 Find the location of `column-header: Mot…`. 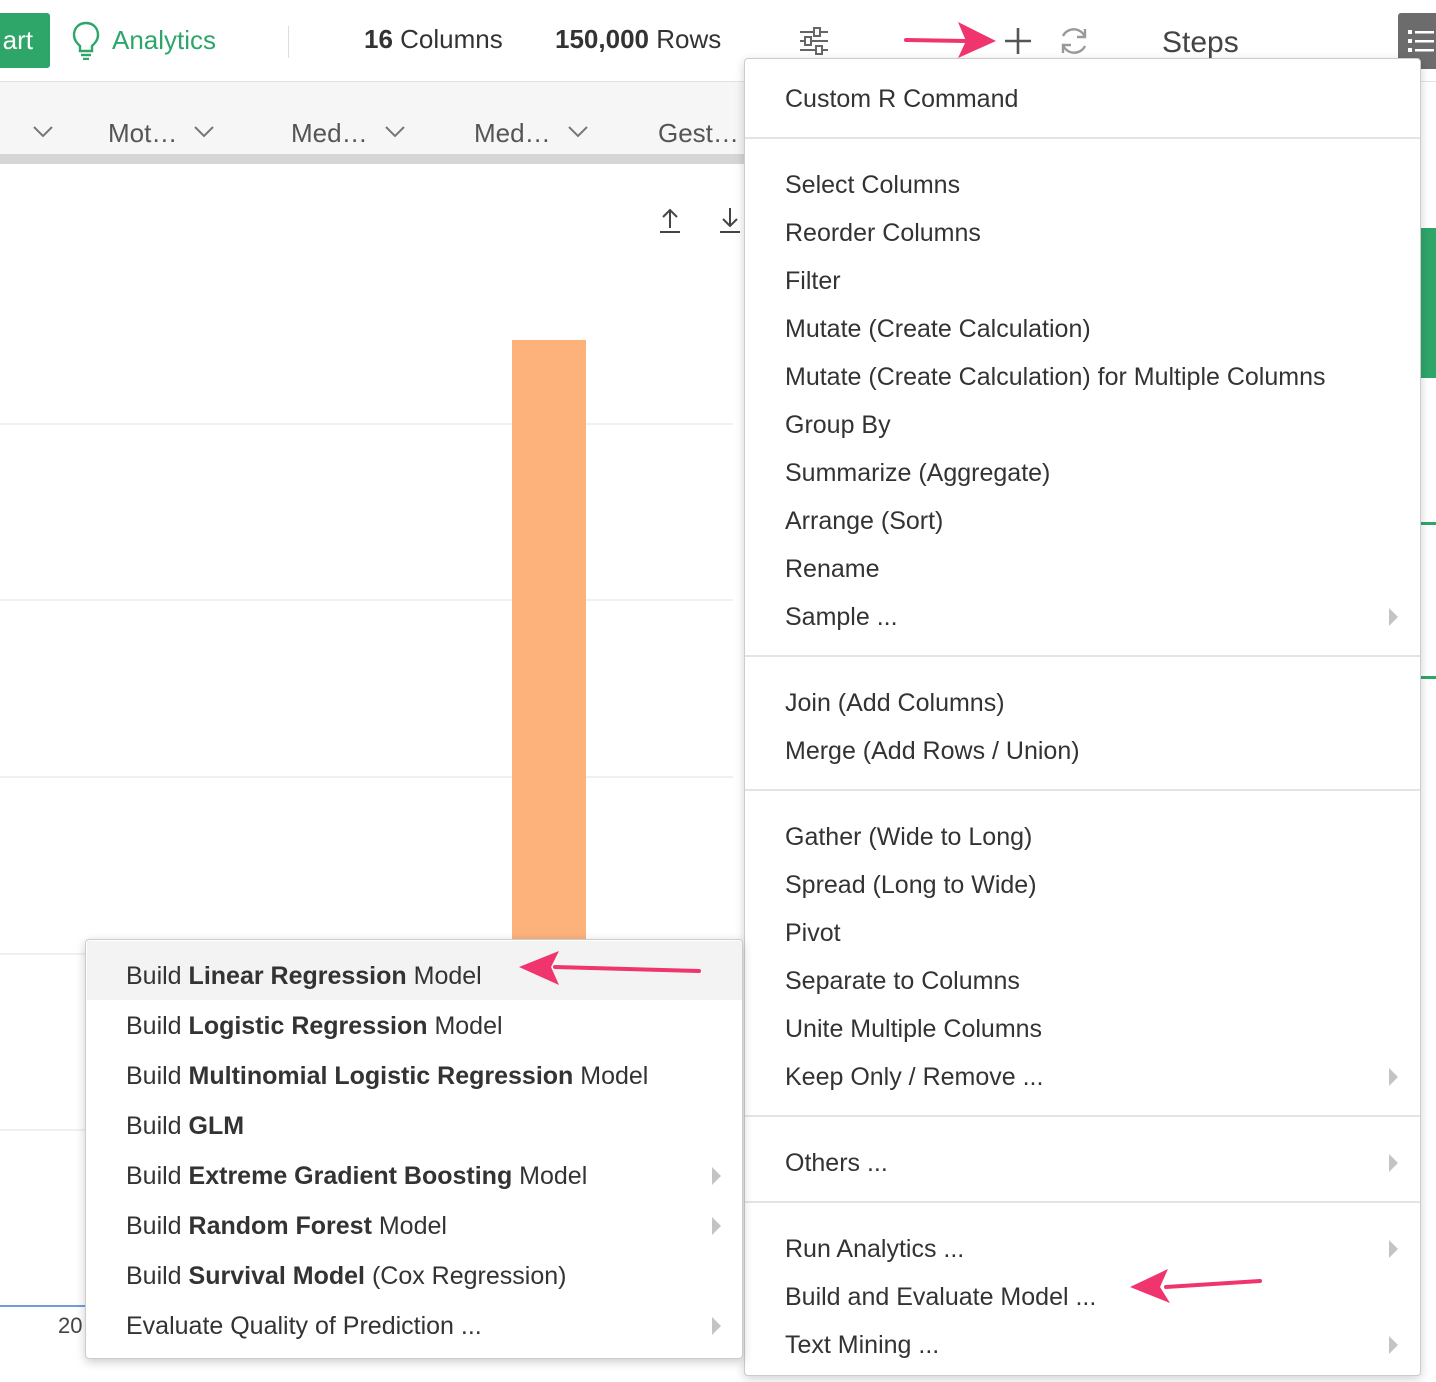

column-header: Mot… is located at coordinates (161, 133).